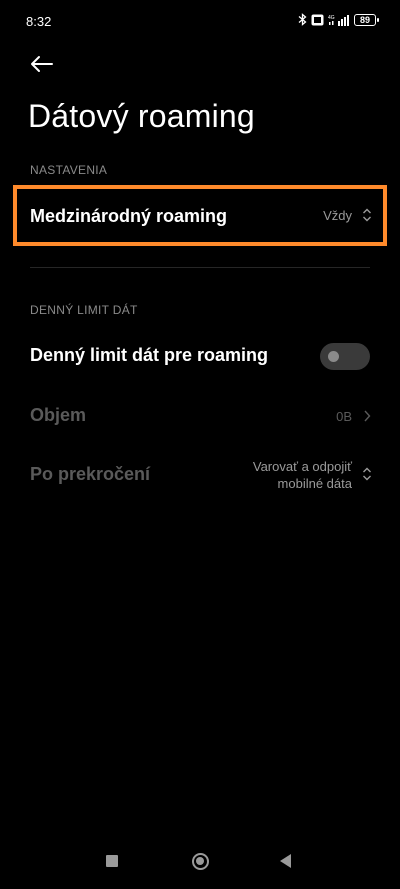 Image resolution: width=400 pixels, height=889 pixels. I want to click on back-button, so click(43, 64).